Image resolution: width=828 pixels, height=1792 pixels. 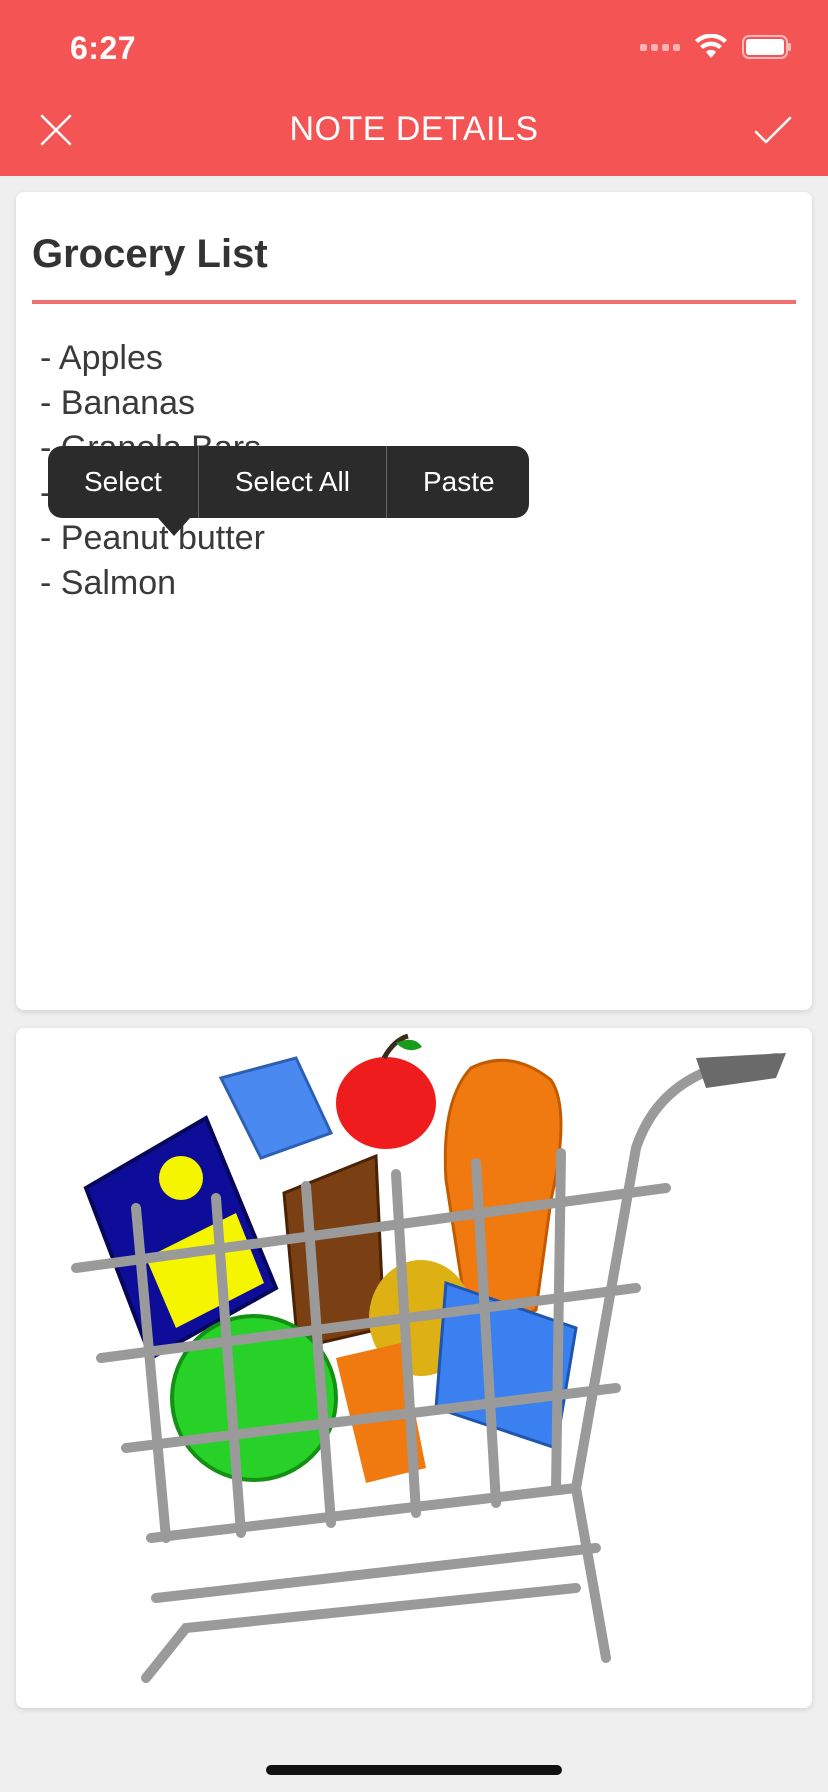 What do you see at coordinates (414, 88) in the screenshot?
I see `app-header: 6:27 NOTE DETAILS` at bounding box center [414, 88].